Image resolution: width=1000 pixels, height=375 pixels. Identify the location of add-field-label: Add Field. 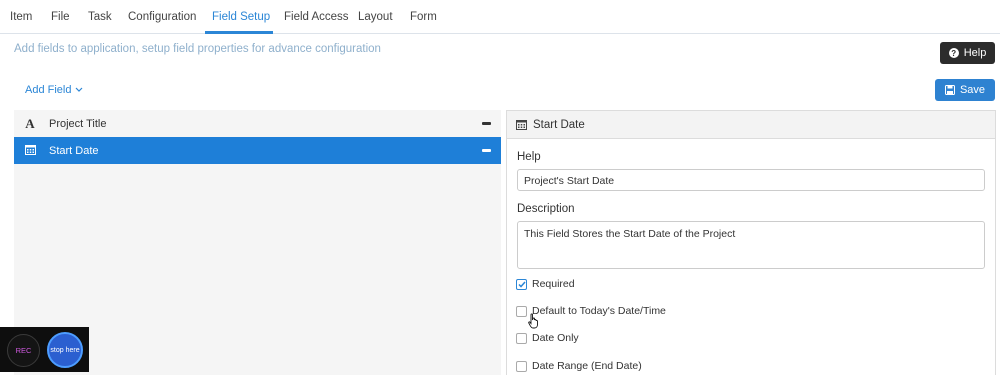
(48, 90).